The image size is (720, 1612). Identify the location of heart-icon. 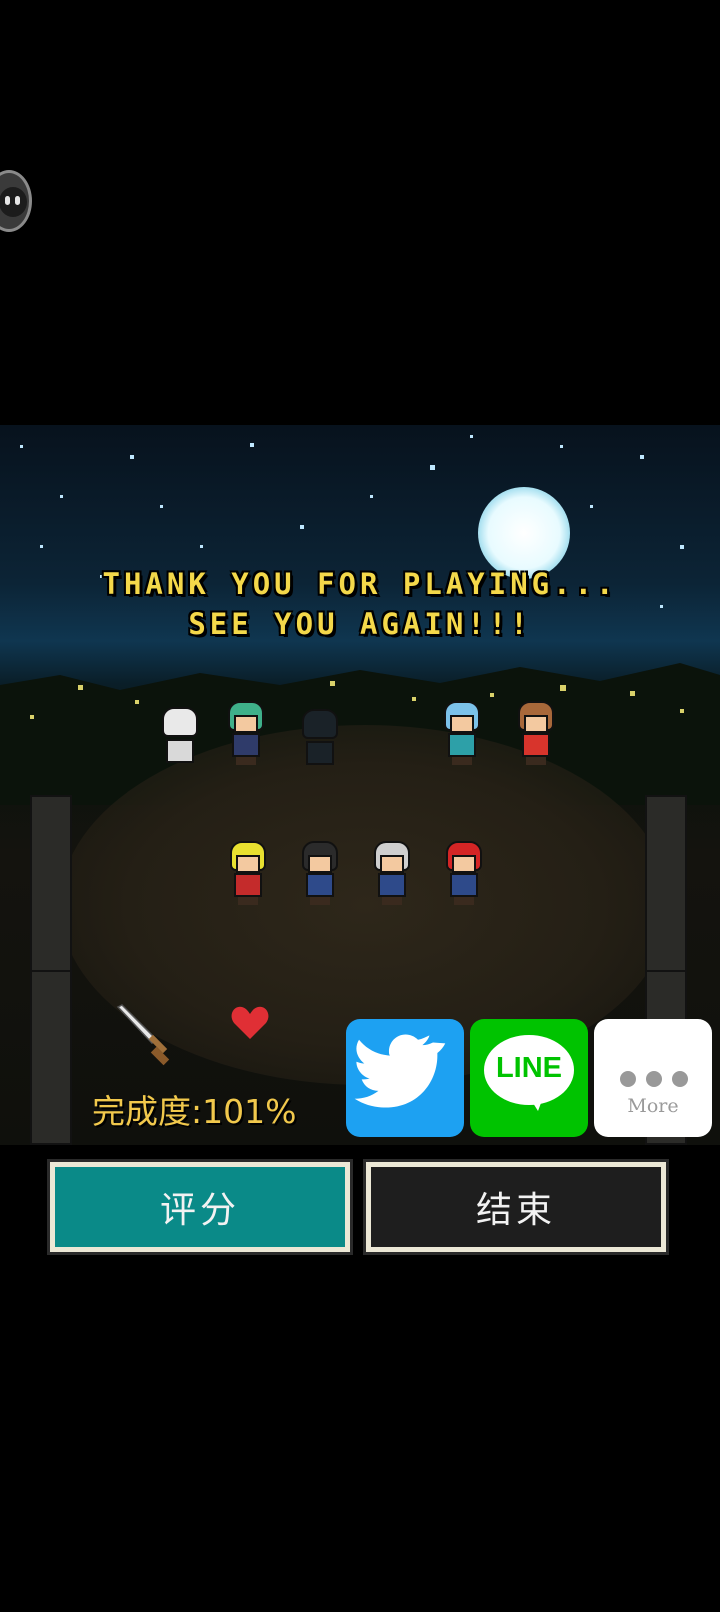
(250, 1022).